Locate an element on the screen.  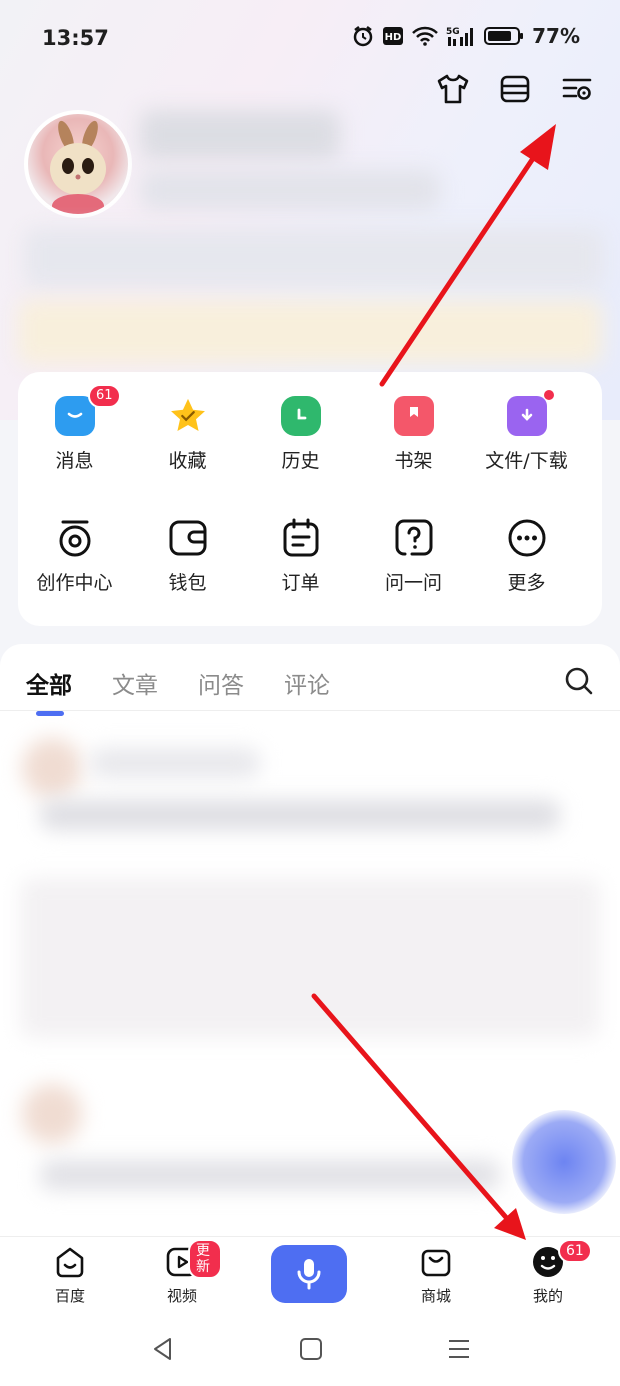
nav-video: 更新 视频 is located at coordinates (182, 1272).